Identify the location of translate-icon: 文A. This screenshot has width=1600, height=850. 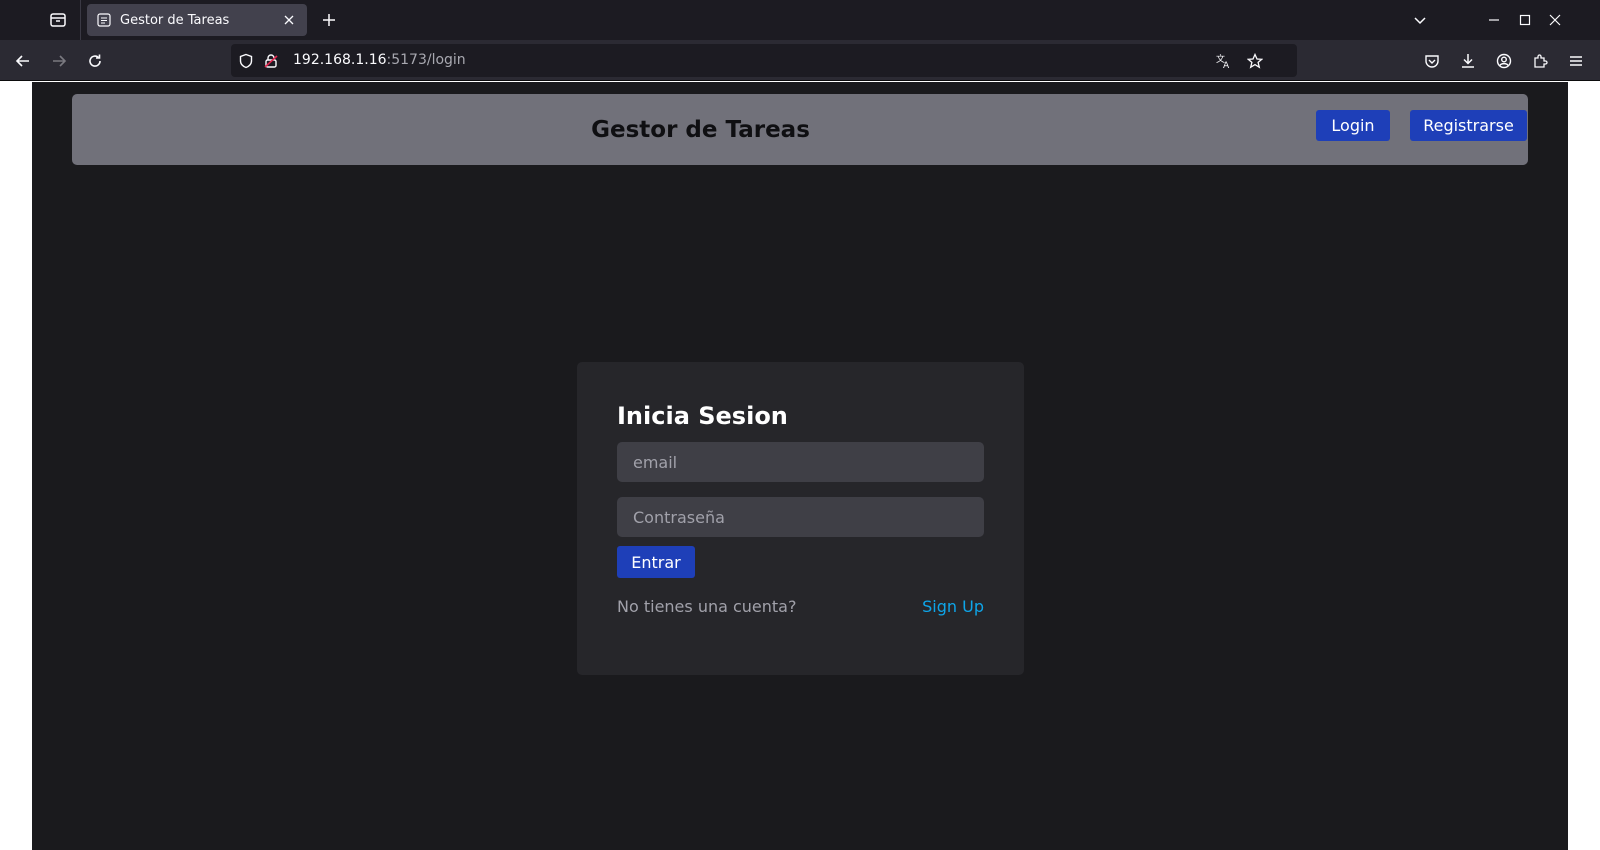
(1224, 61).